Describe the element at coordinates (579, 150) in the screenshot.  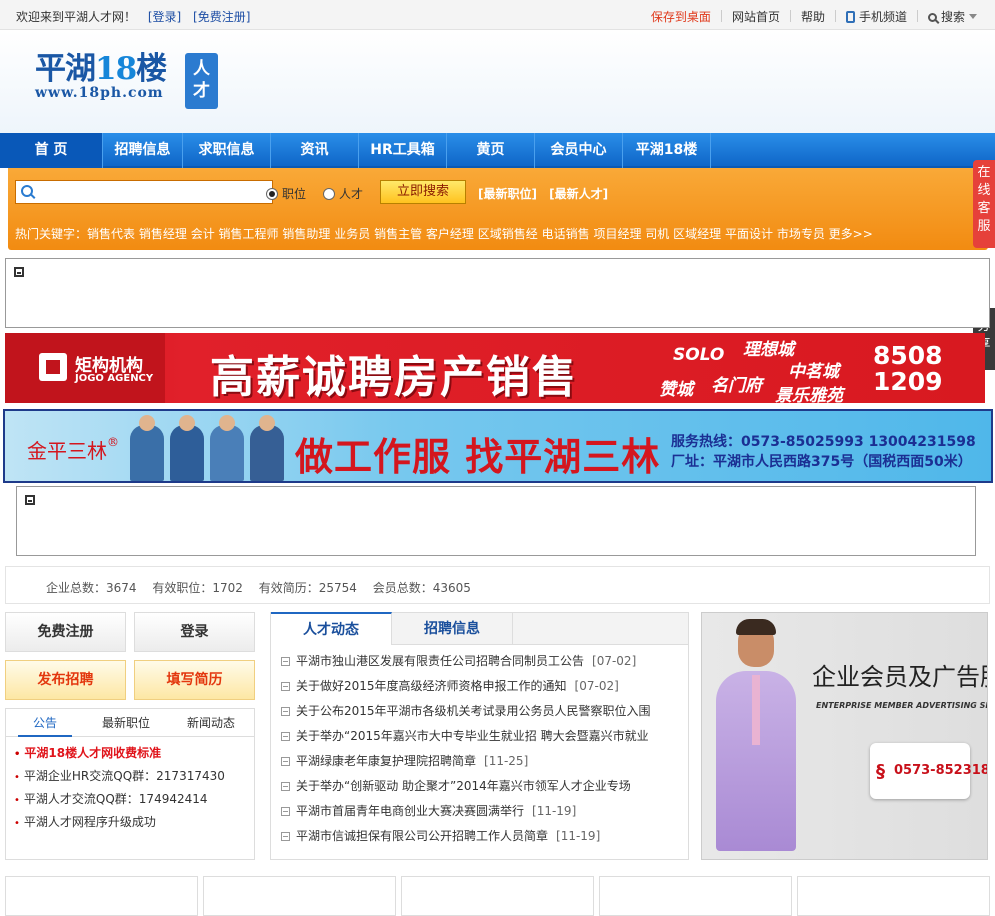
I see `nav-member-center: 会员中心` at that location.